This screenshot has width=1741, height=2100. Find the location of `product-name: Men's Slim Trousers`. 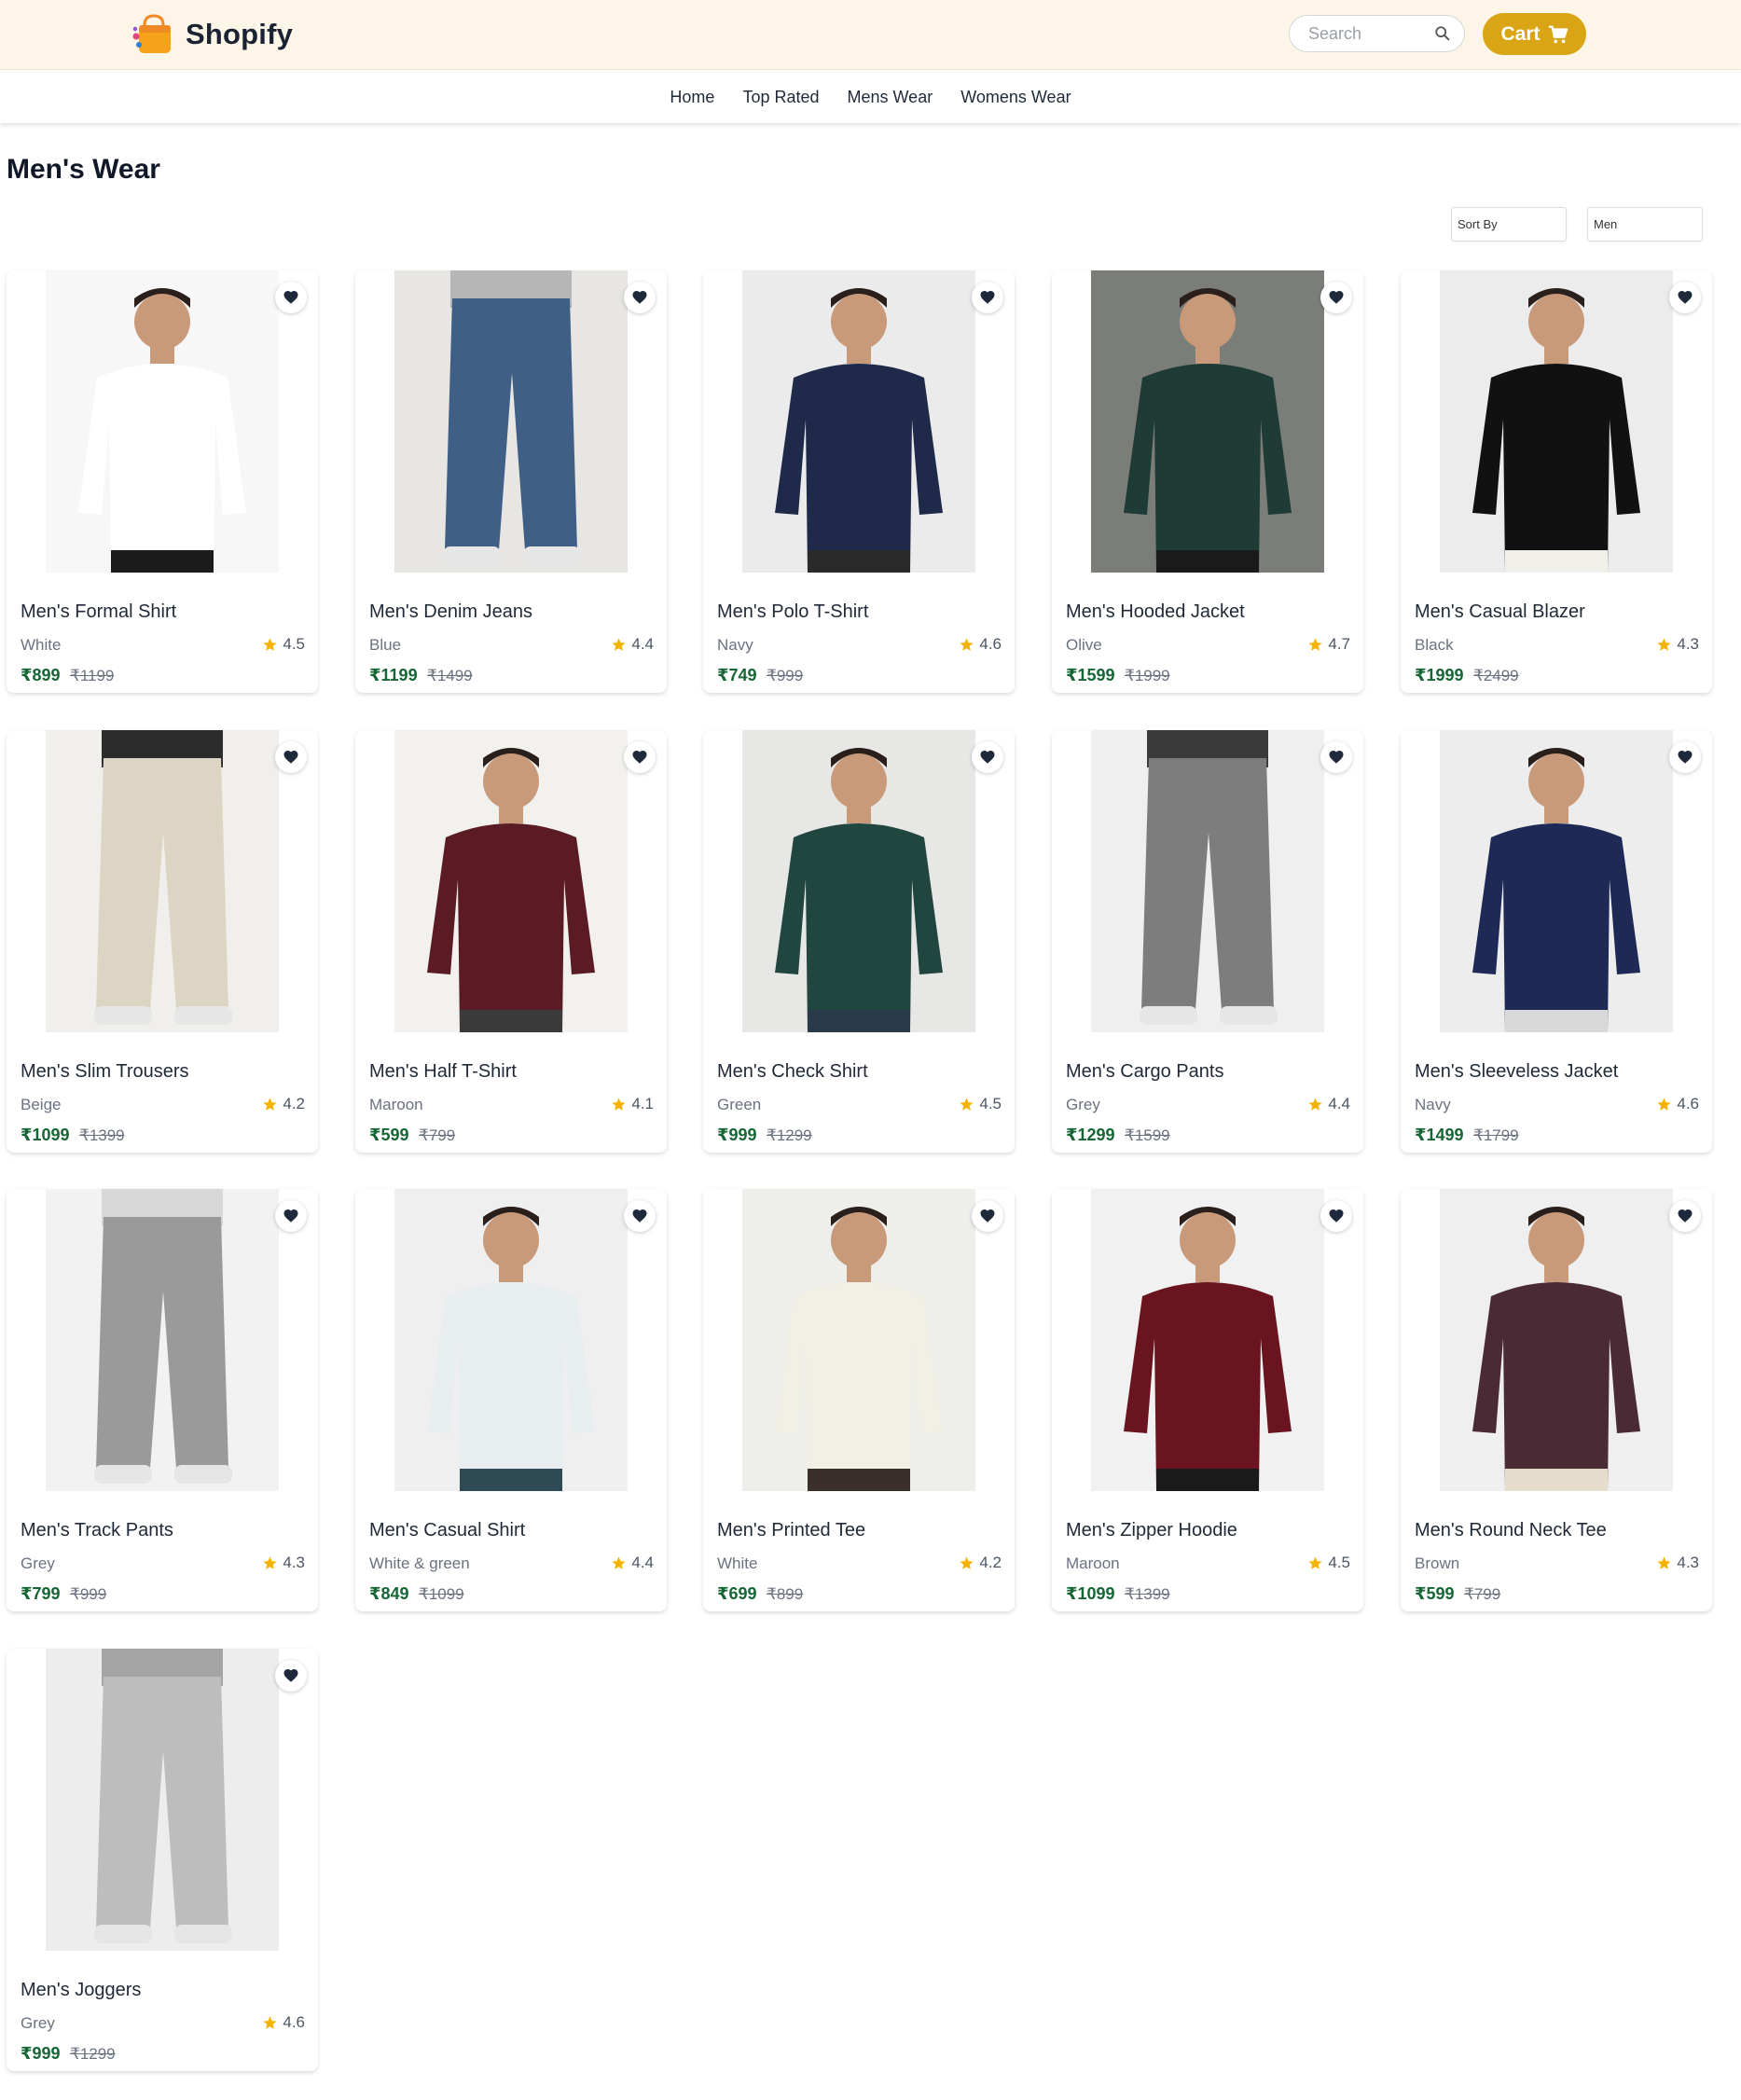

product-name: Men's Slim Trousers is located at coordinates (105, 1072).